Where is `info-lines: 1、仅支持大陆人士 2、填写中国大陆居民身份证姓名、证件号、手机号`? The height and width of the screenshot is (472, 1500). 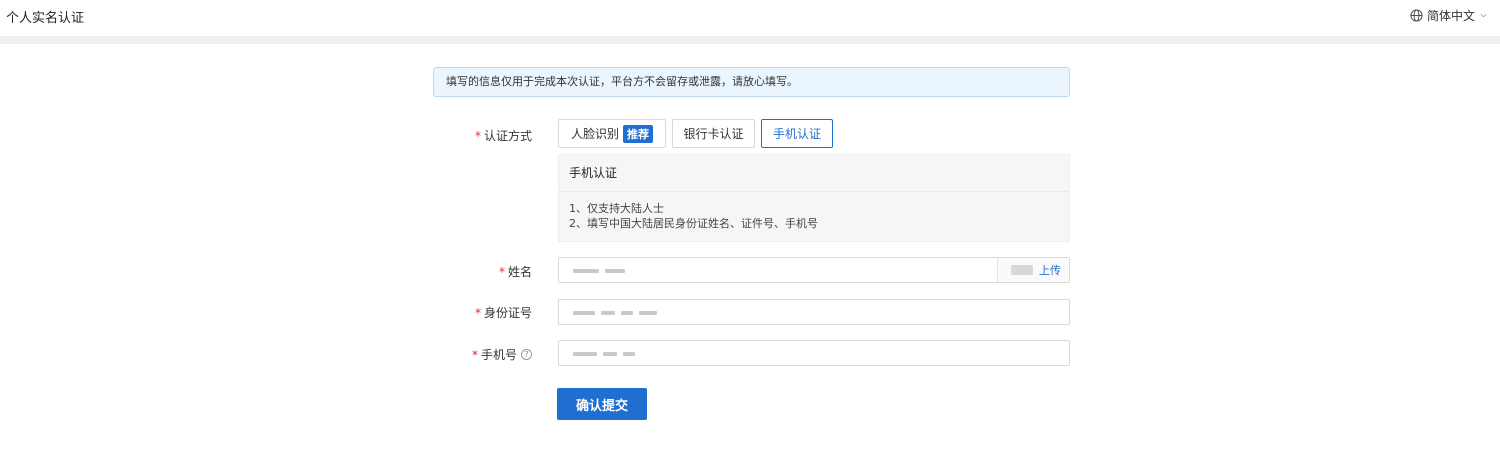 info-lines: 1、仅支持大陆人士 2、填写中国大陆居民身份证姓名、证件号、手机号 is located at coordinates (814, 216).